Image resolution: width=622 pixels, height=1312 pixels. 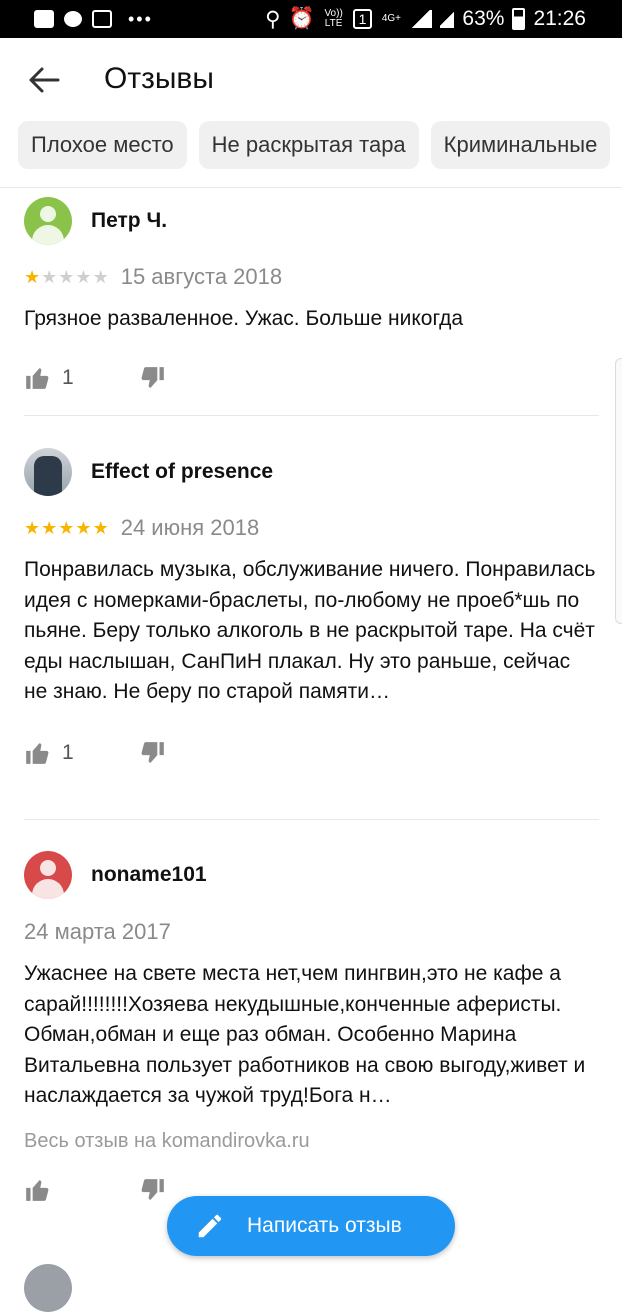 I want to click on back-button, so click(x=44, y=80).